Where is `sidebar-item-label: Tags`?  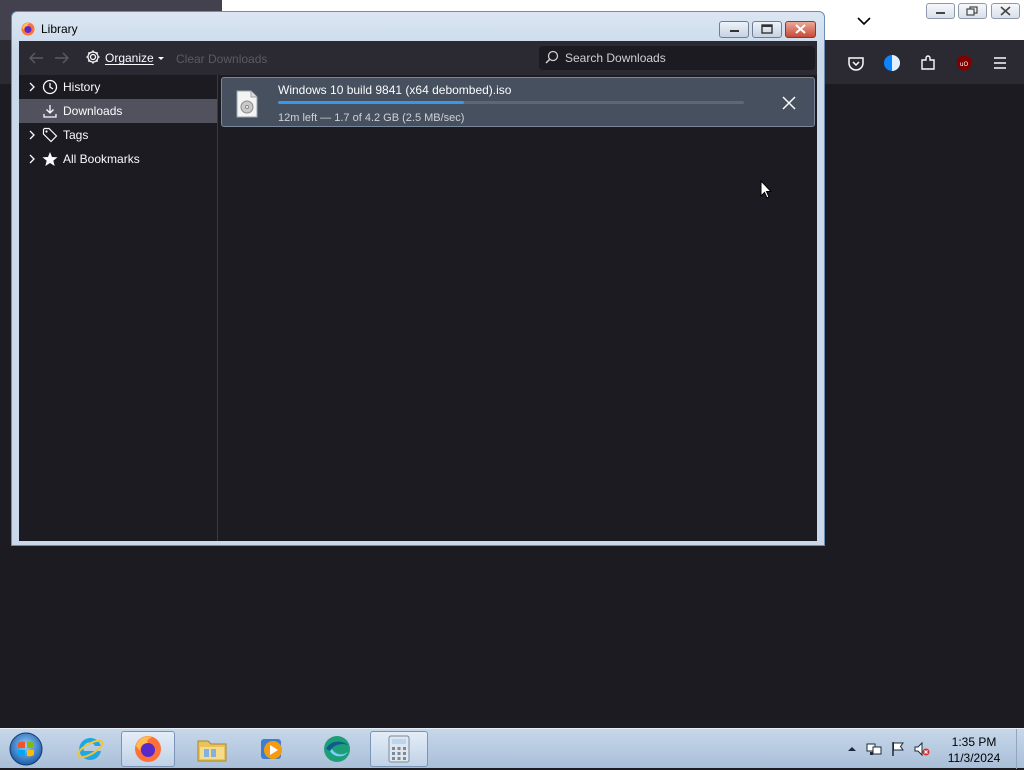 sidebar-item-label: Tags is located at coordinates (76, 135).